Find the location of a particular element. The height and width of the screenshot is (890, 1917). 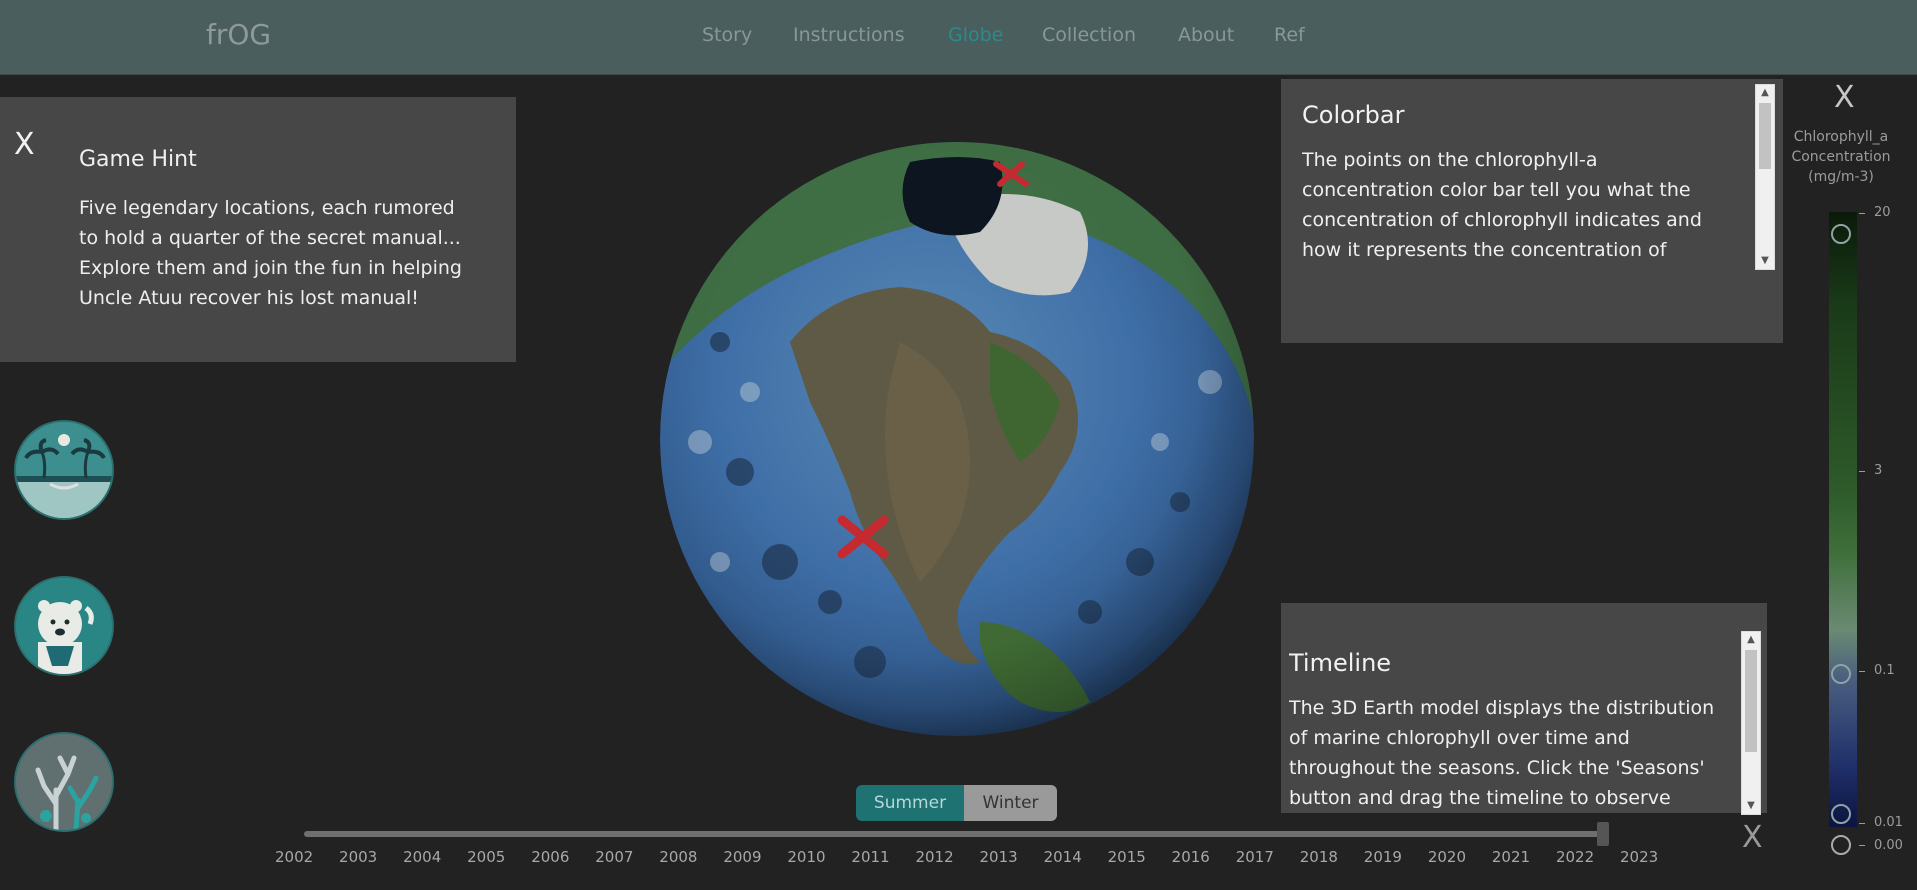

hint-close-button: X is located at coordinates (24, 144).